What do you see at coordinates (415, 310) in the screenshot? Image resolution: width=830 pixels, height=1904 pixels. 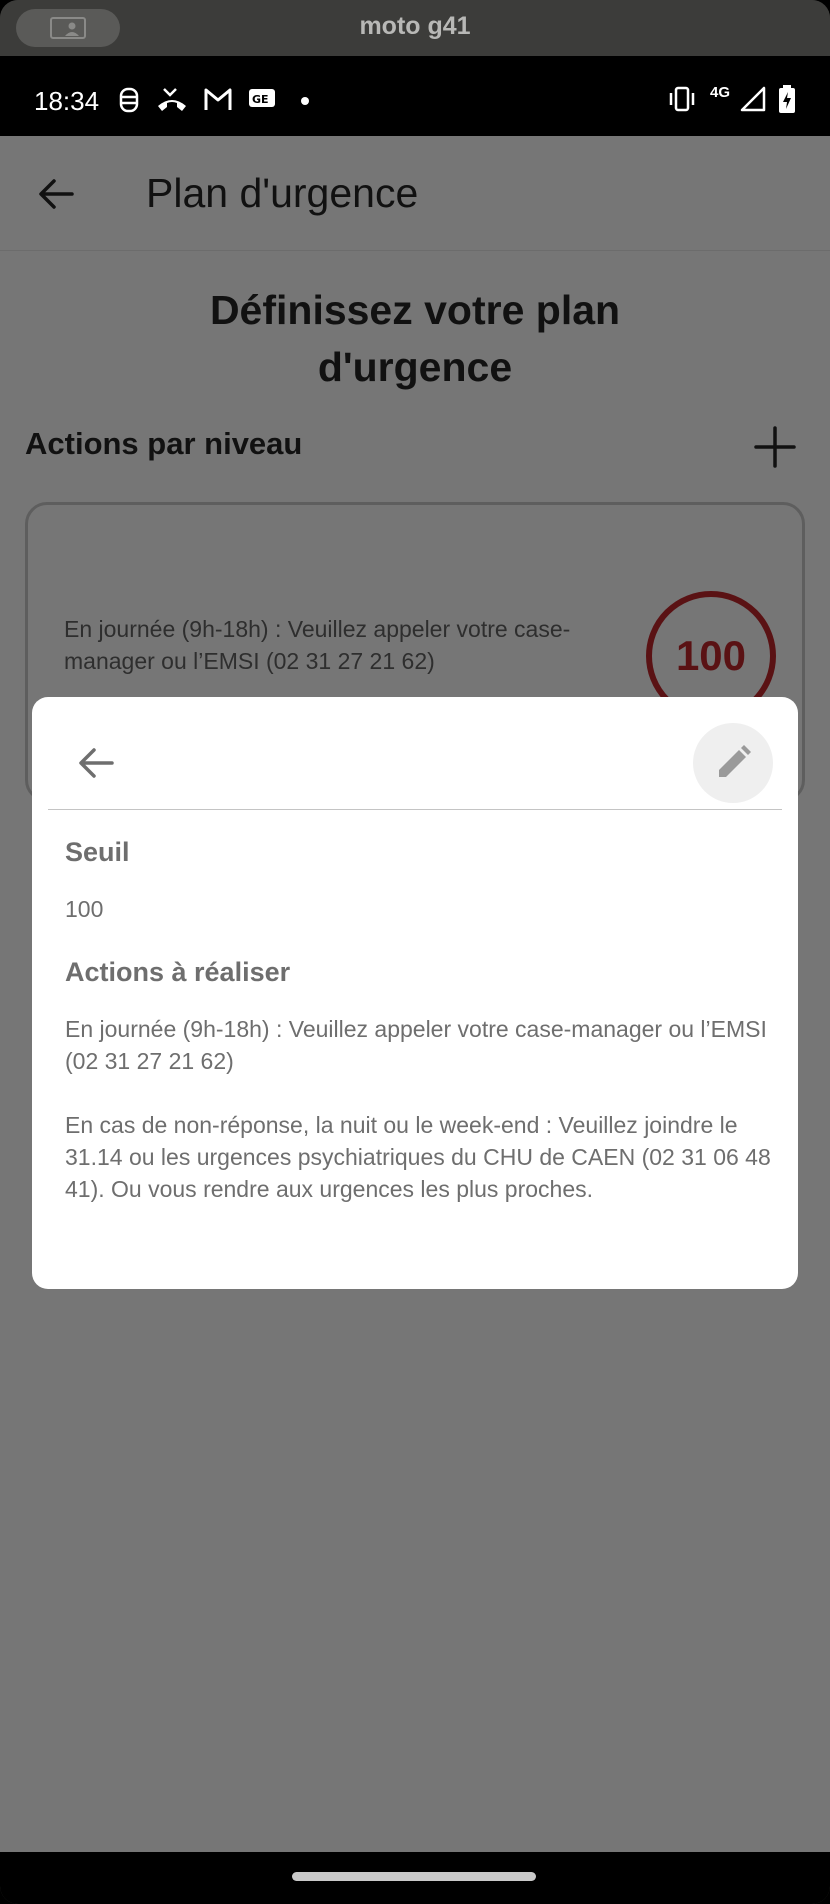 I see `page-heading-line-1: Définissez votre plan` at bounding box center [415, 310].